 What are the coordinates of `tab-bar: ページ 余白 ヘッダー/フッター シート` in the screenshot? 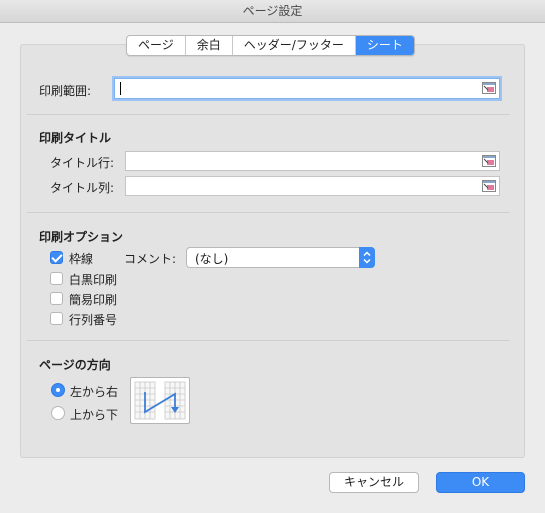 It's located at (270, 45).